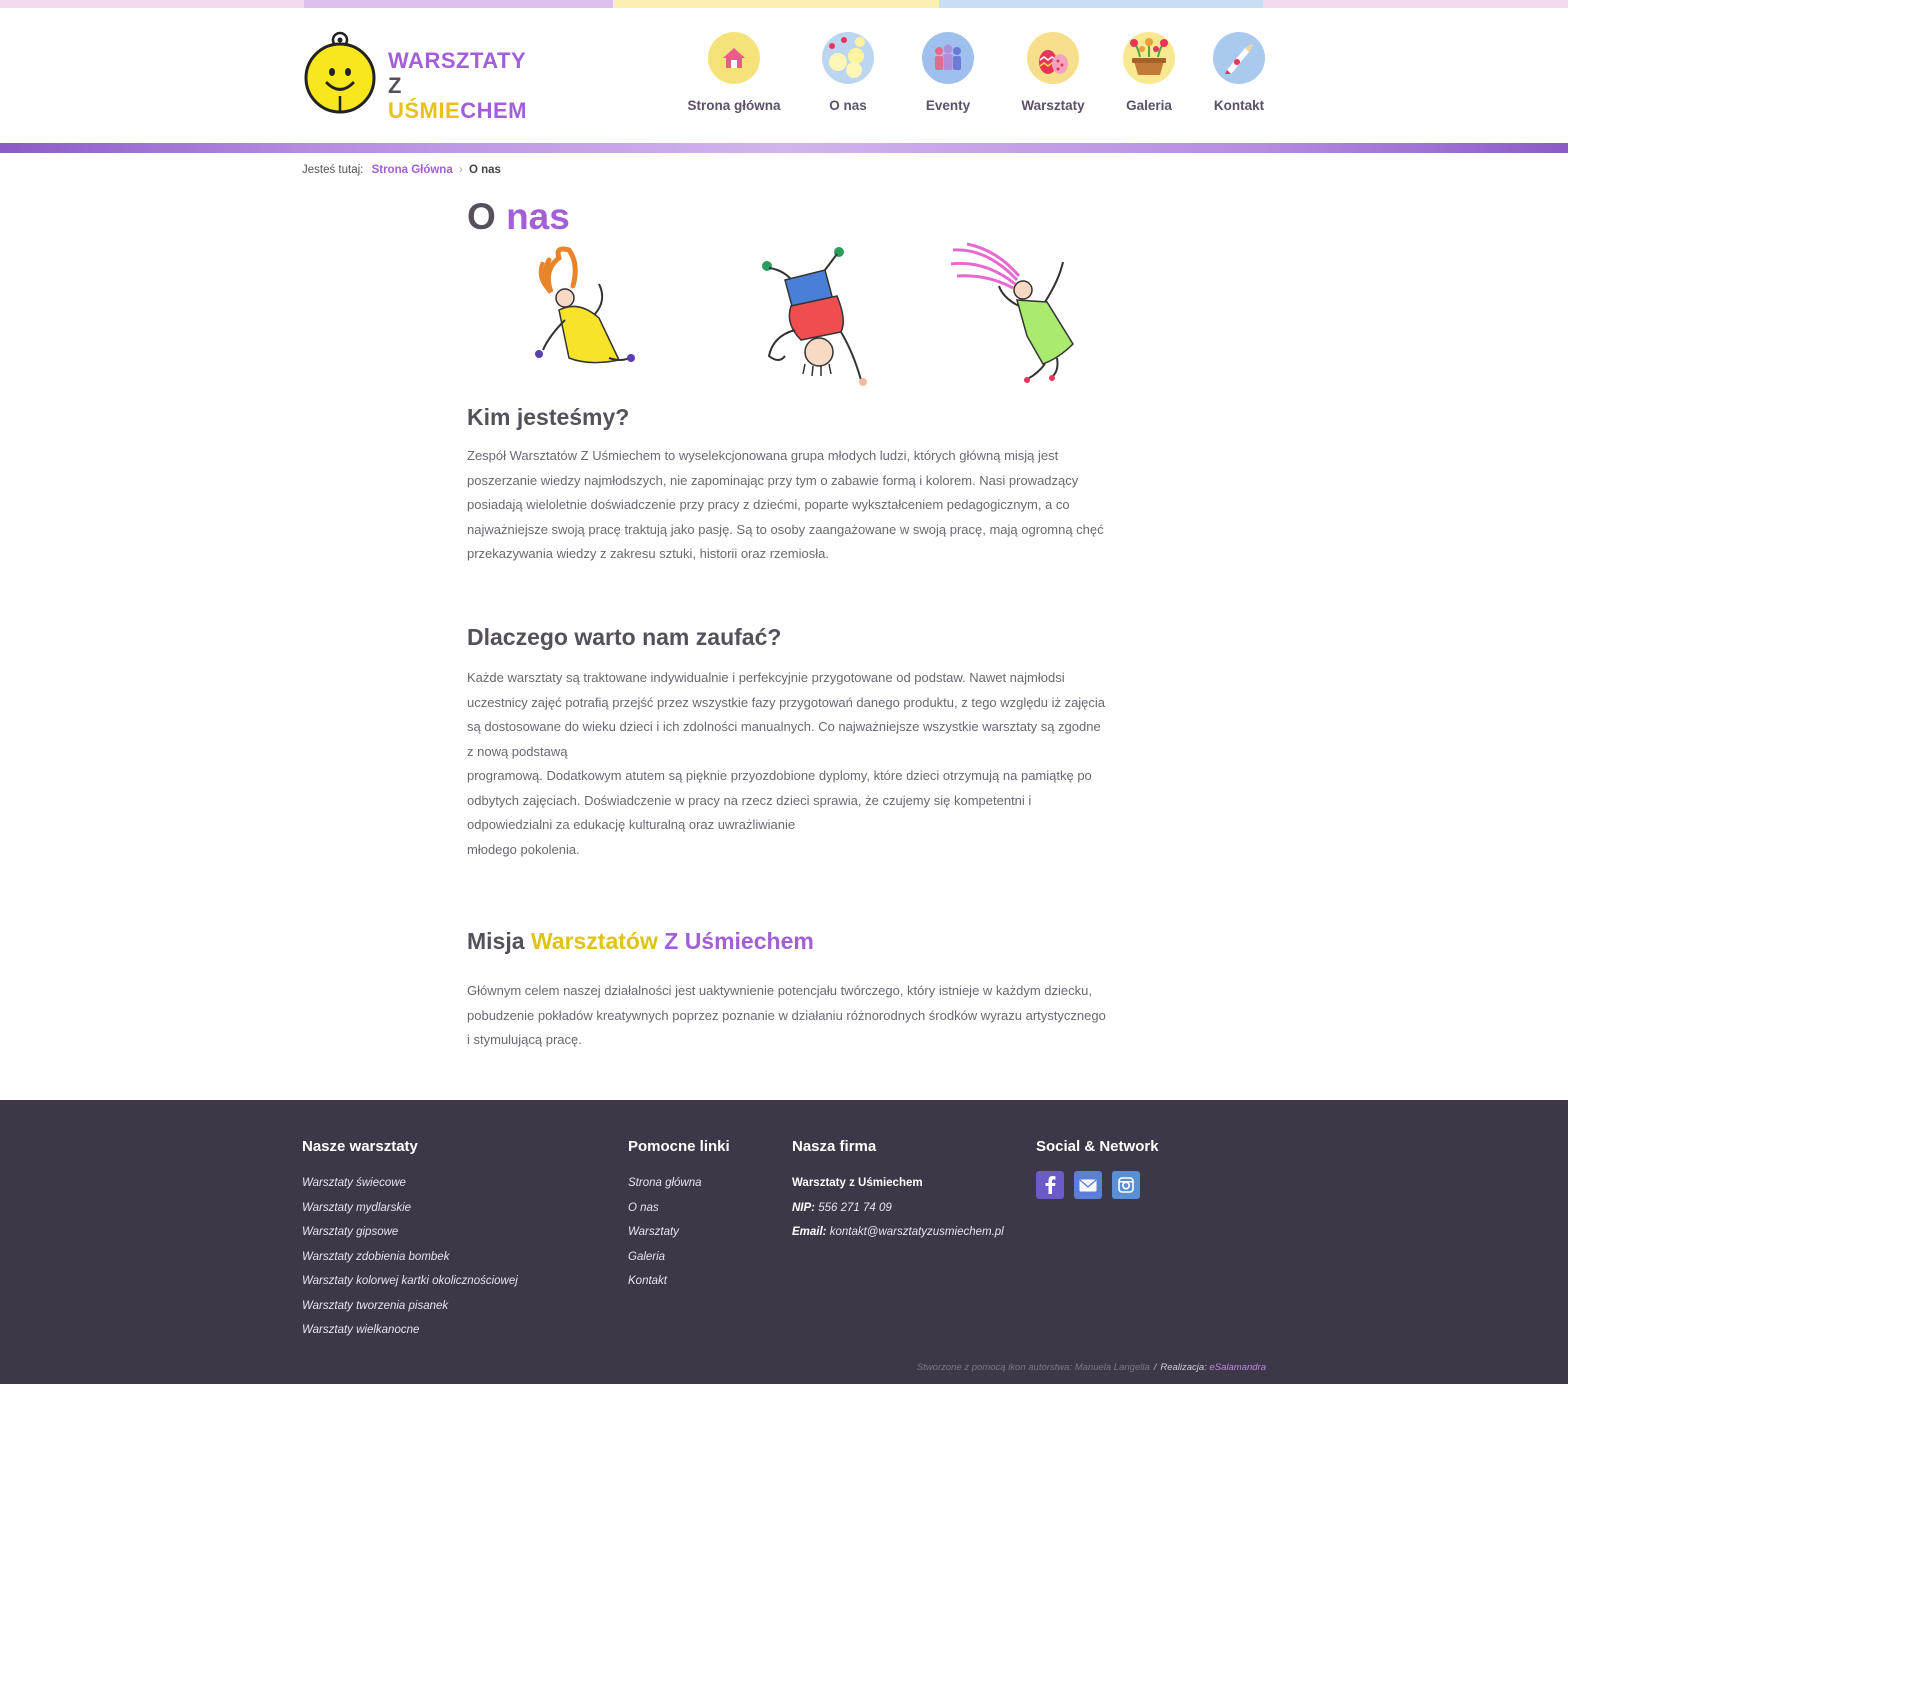  What do you see at coordinates (857, 1183) in the screenshot?
I see `company-name: Warsztaty z Uśmiechem` at bounding box center [857, 1183].